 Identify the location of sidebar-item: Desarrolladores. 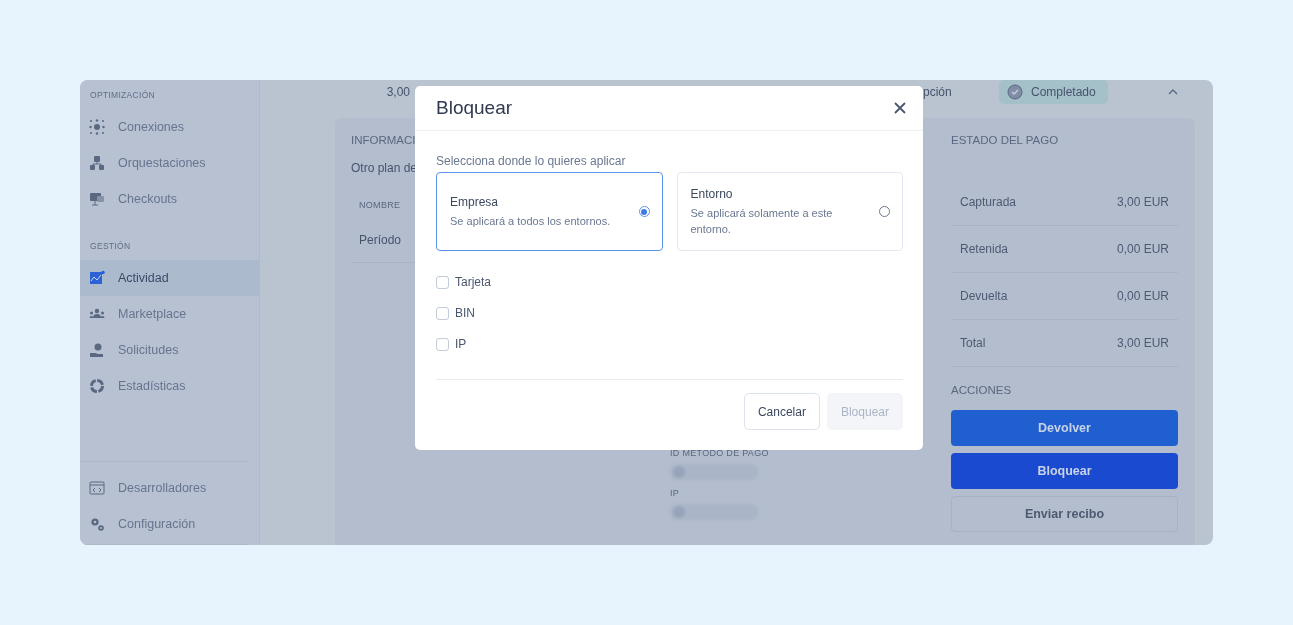
(169, 488).